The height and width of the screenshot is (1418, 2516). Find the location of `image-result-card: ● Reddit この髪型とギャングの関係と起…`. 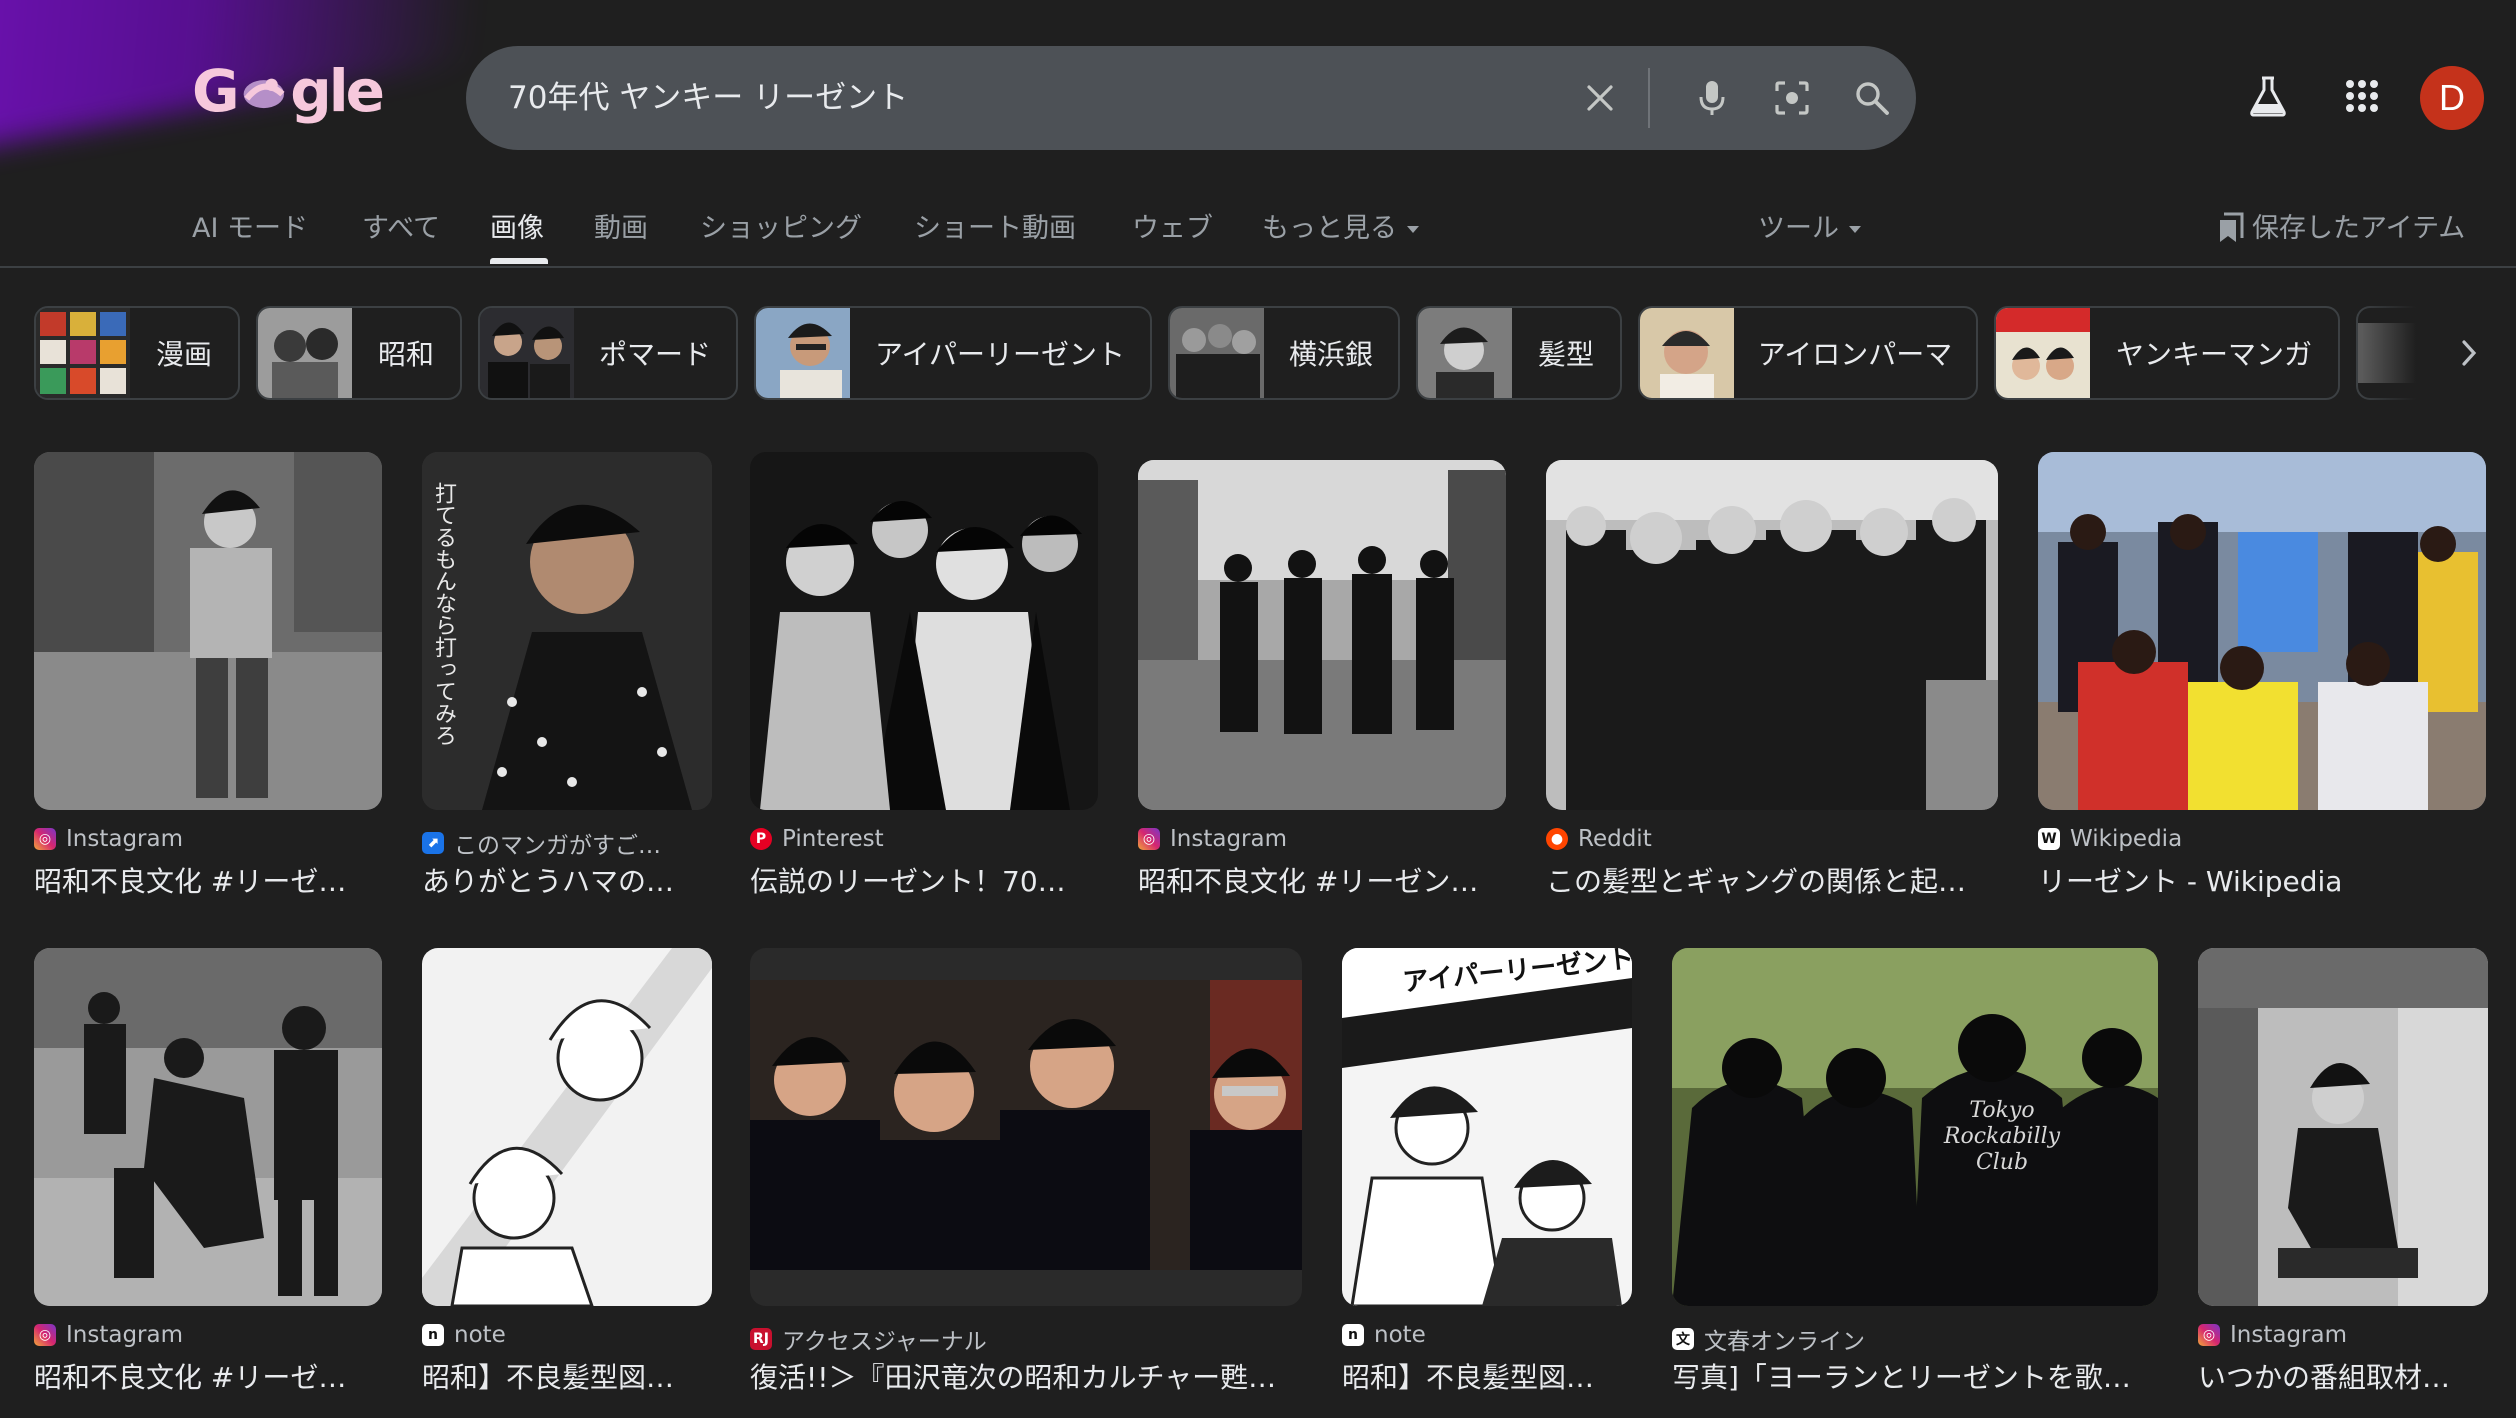

image-result-card: ● Reddit この髪型とギャングの関係と起… is located at coordinates (1772, 677).